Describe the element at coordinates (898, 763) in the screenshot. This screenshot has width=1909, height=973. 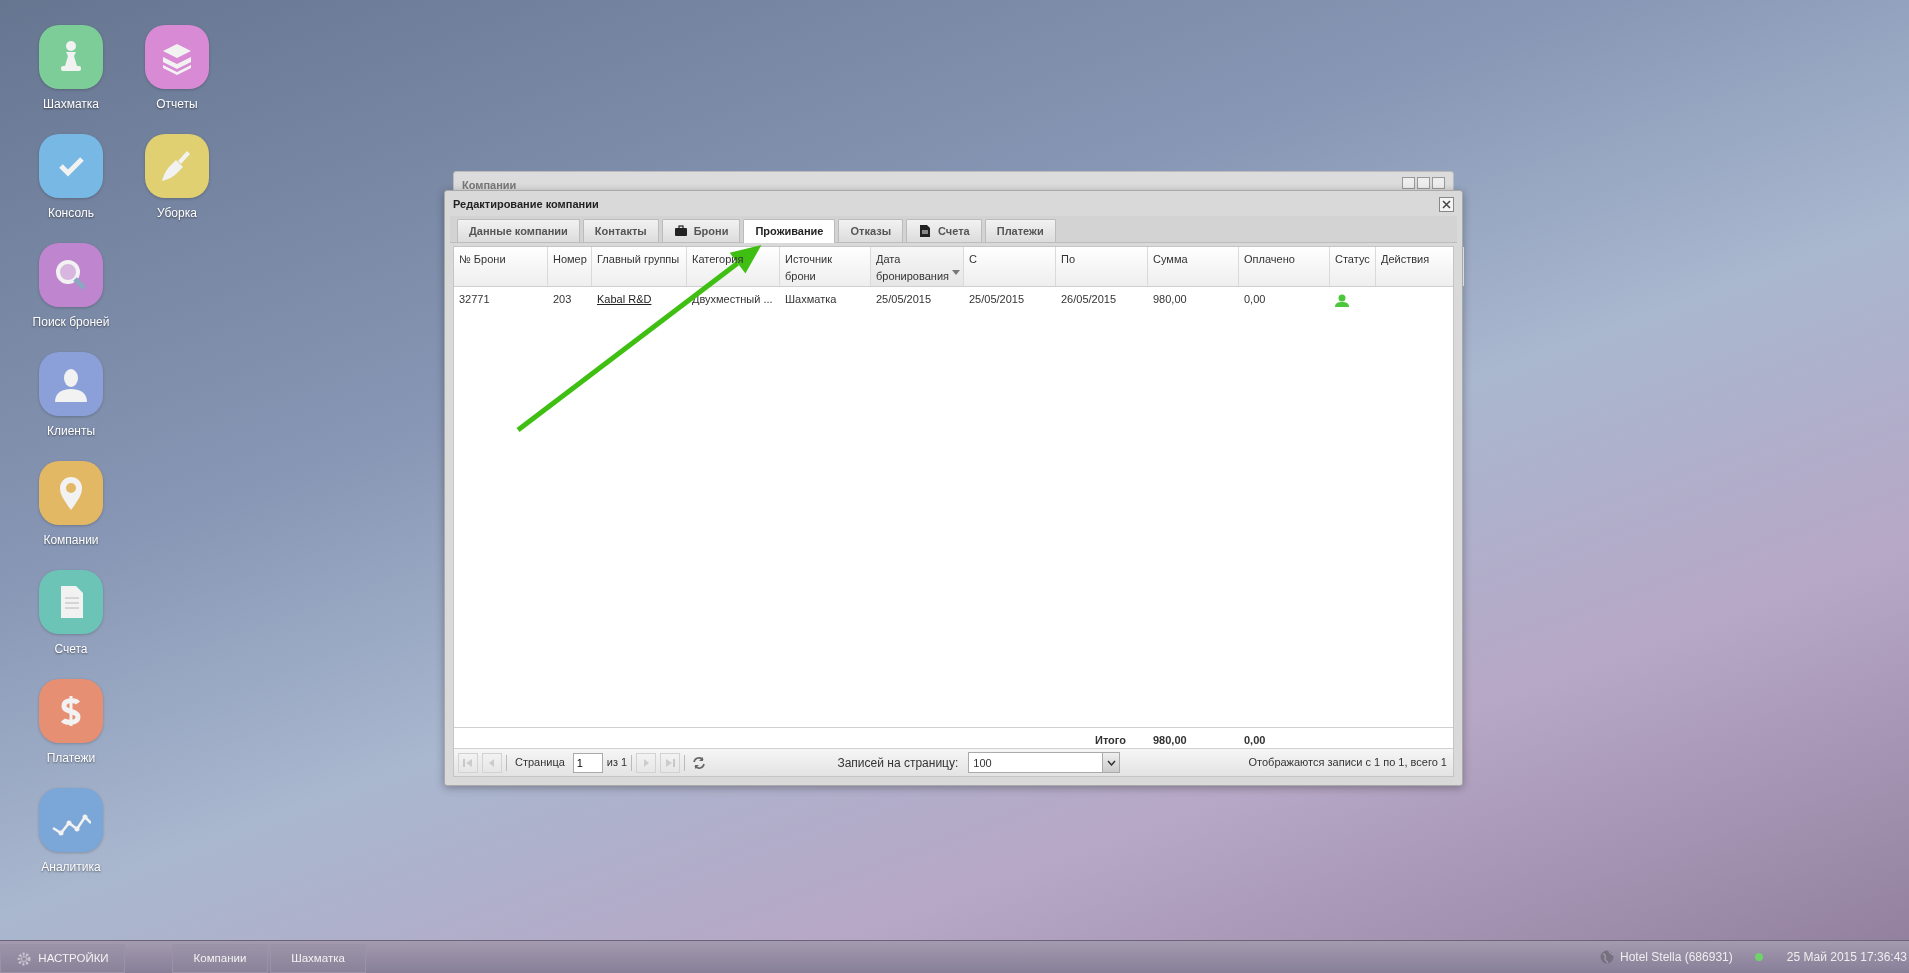
I see `per-page-label: Записей на страницу:` at that location.